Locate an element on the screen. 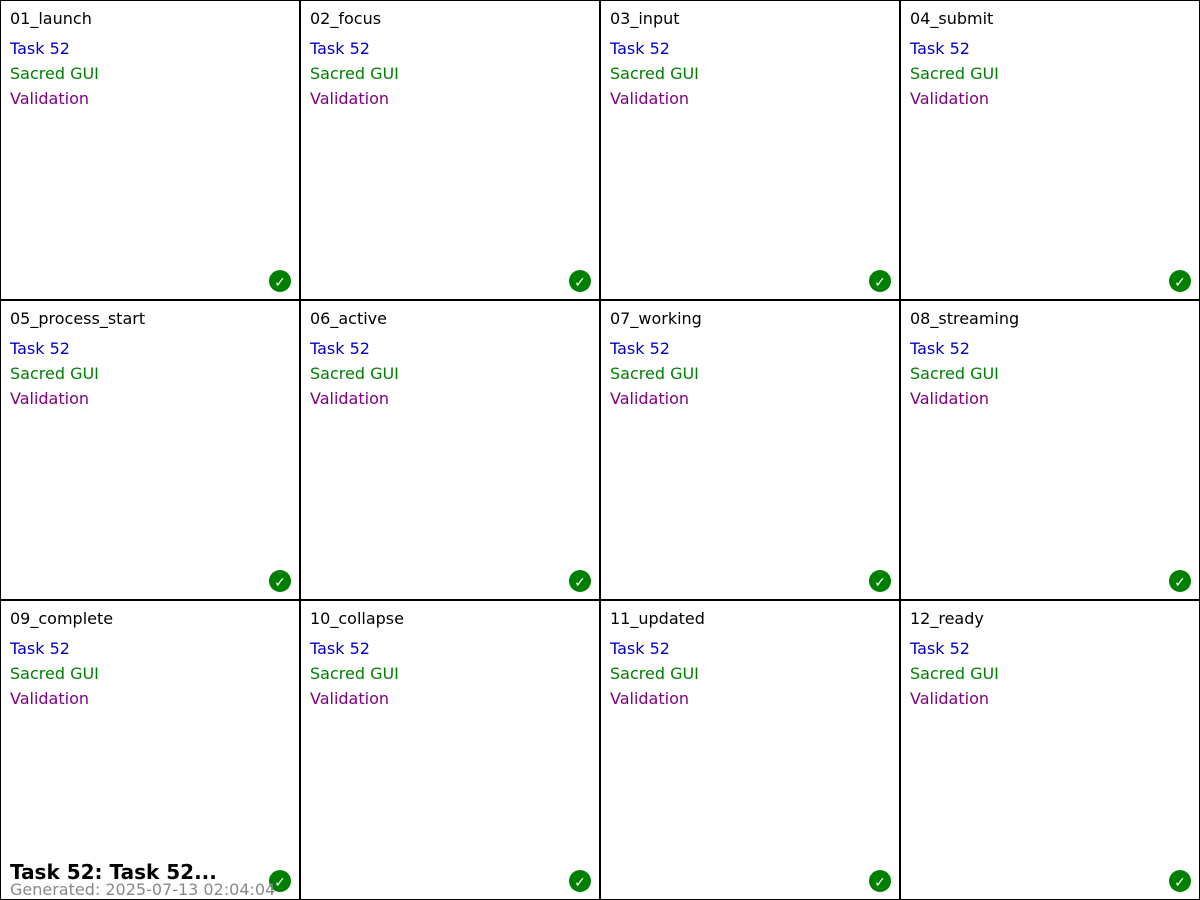 Image resolution: width=1200 pixels, height=900 pixels. panel-title: 07_working is located at coordinates (656, 318).